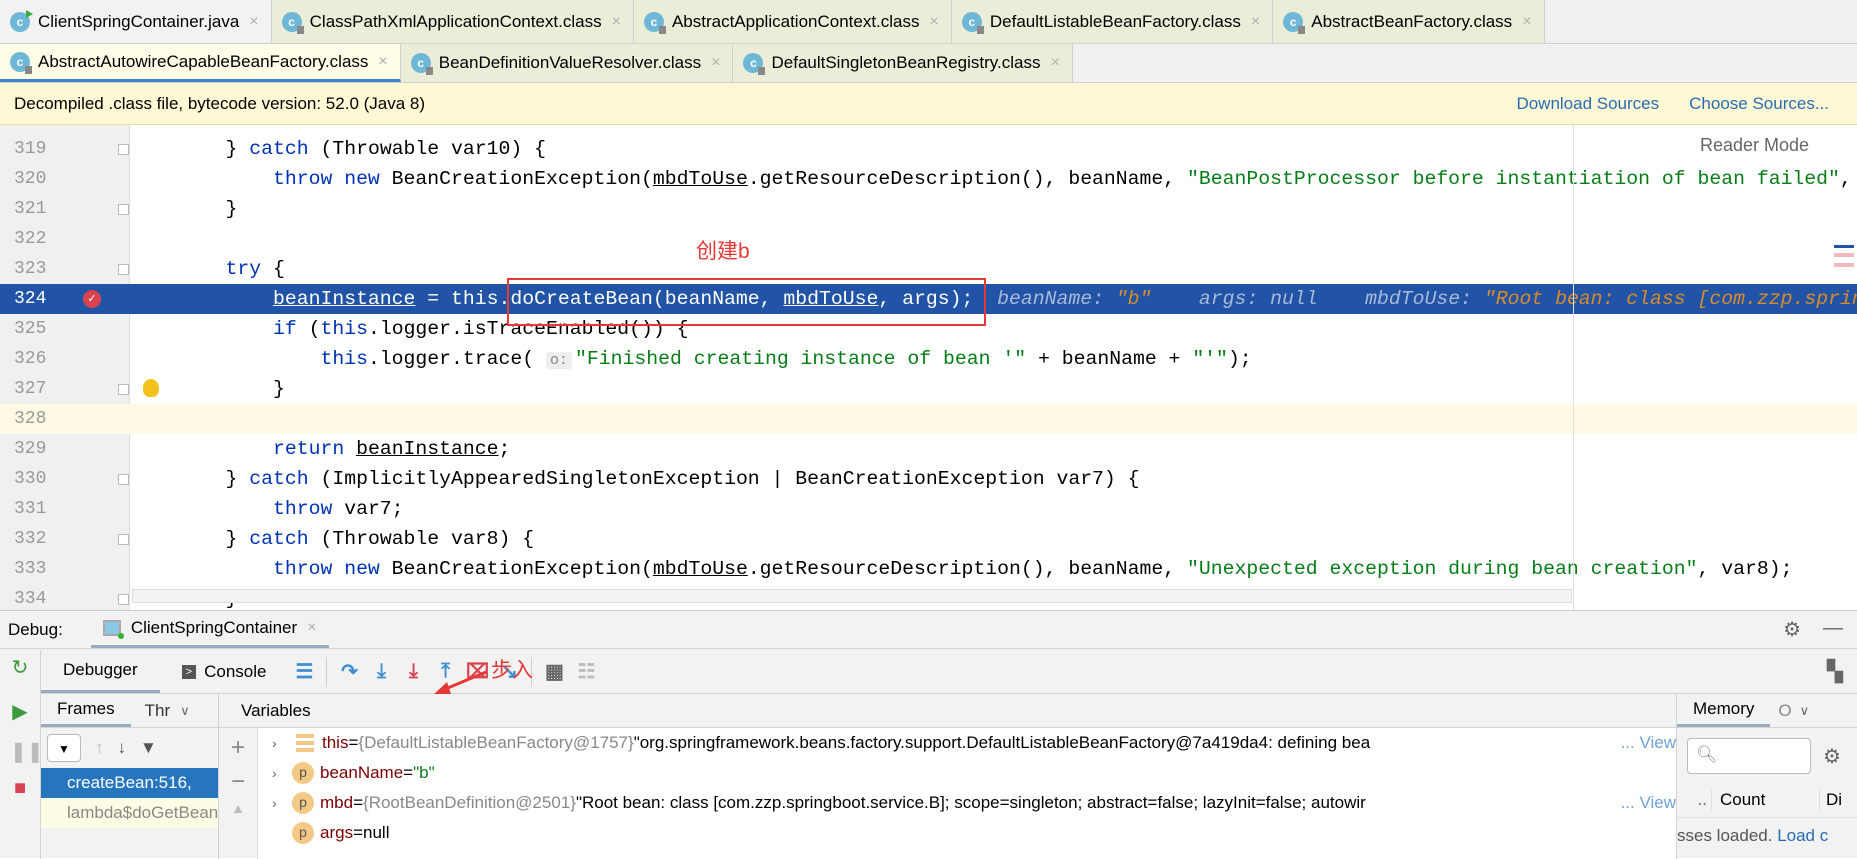 This screenshot has height=859, width=1857. Describe the element at coordinates (209, 629) in the screenshot. I see `debug-session-tab: ClientSpringContainer ×` at that location.